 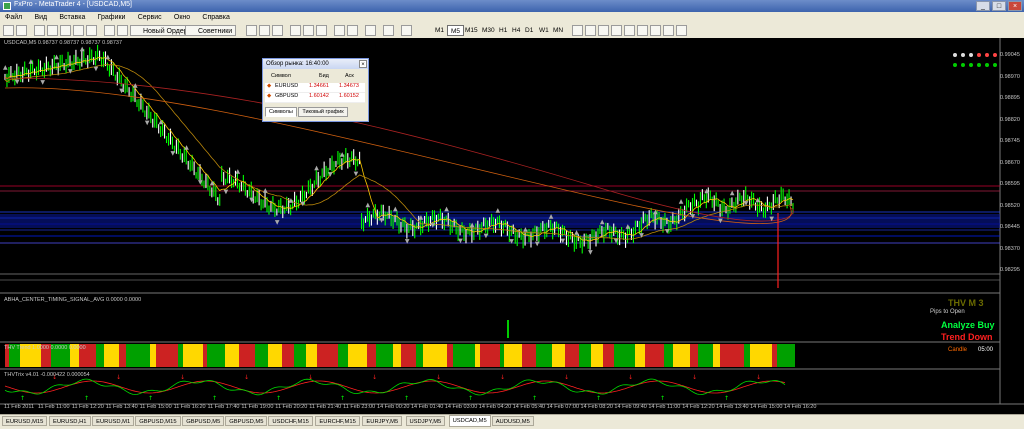 I want to click on maximize-button: □, so click(x=999, y=6).